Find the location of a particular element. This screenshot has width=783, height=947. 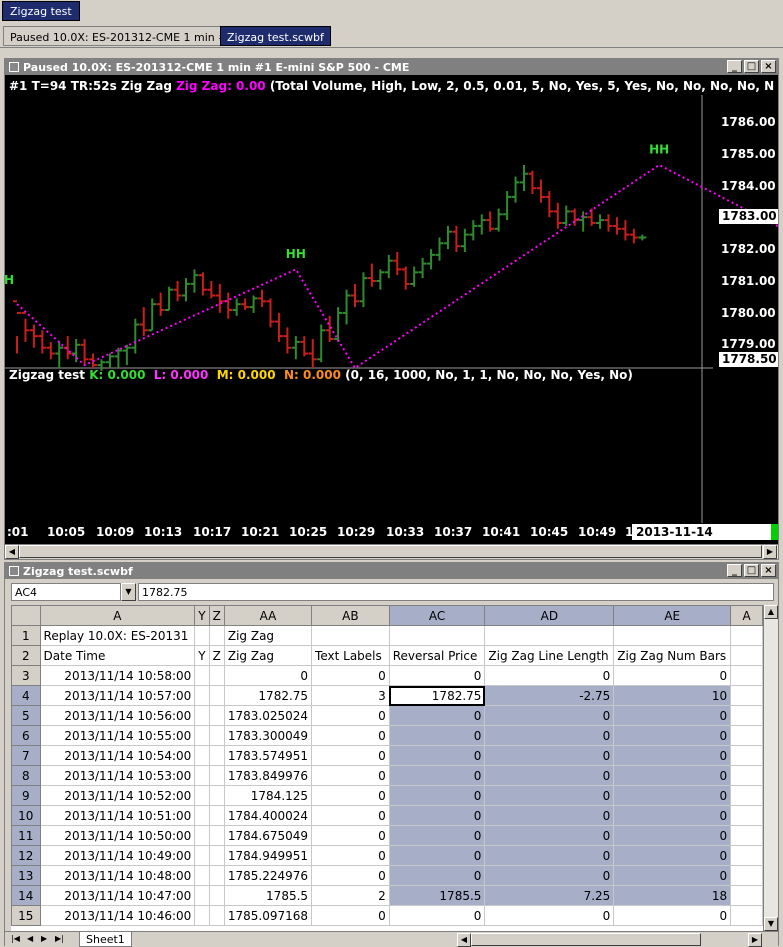

col-header-ac: AC is located at coordinates (437, 615).